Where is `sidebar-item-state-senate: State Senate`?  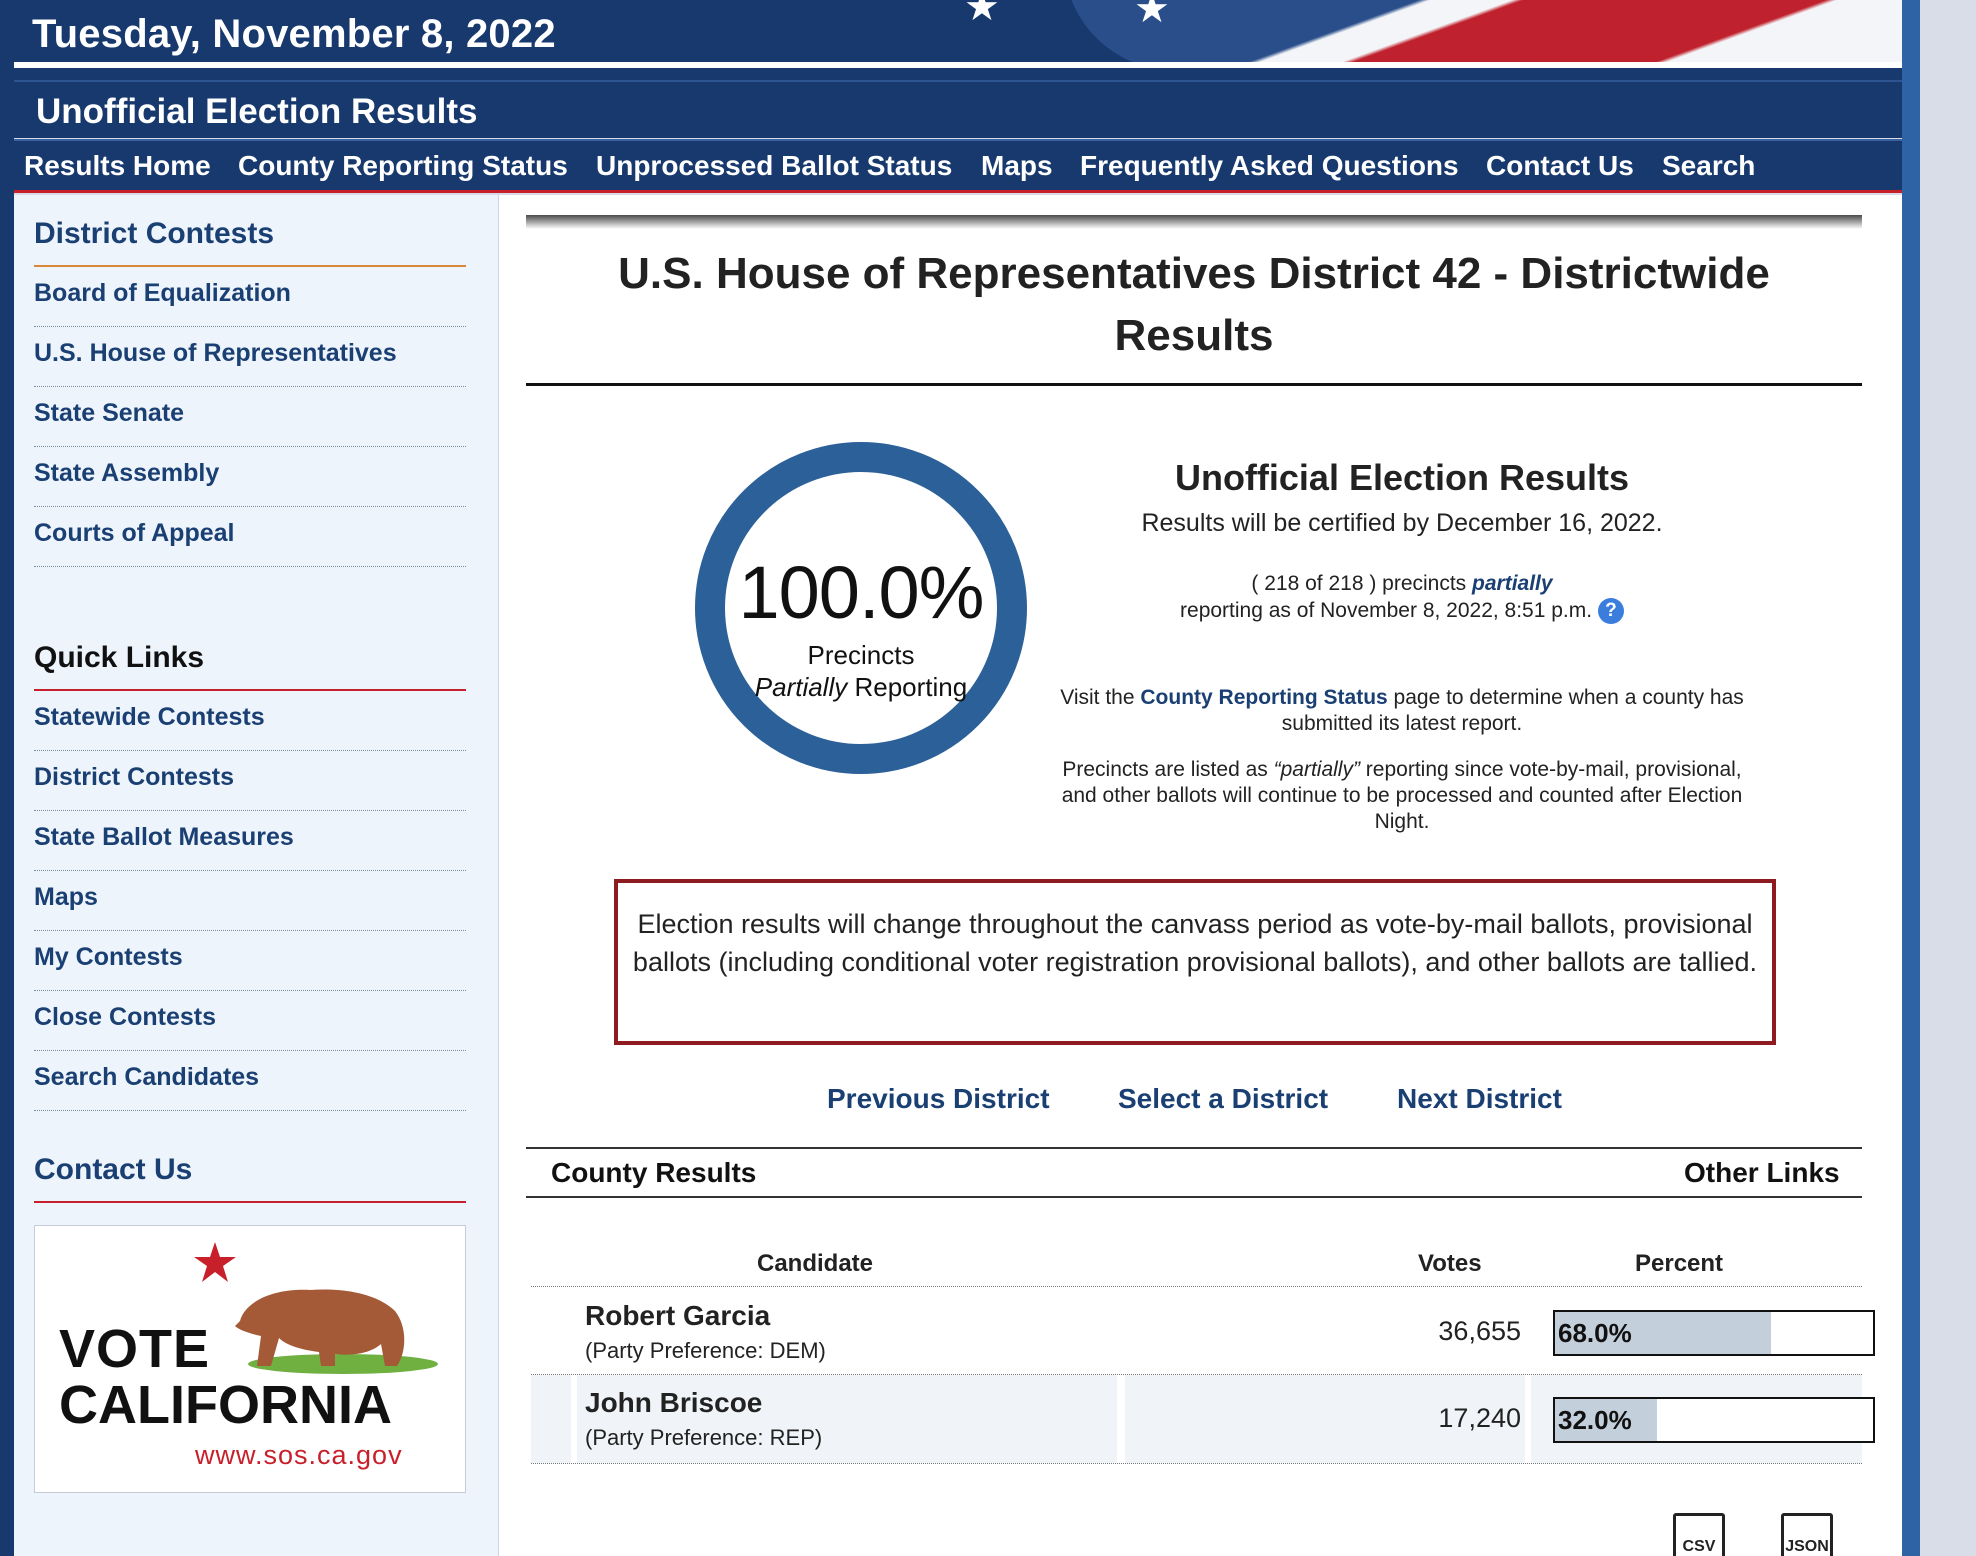
sidebar-item-state-senate: State Senate is located at coordinates (250, 417).